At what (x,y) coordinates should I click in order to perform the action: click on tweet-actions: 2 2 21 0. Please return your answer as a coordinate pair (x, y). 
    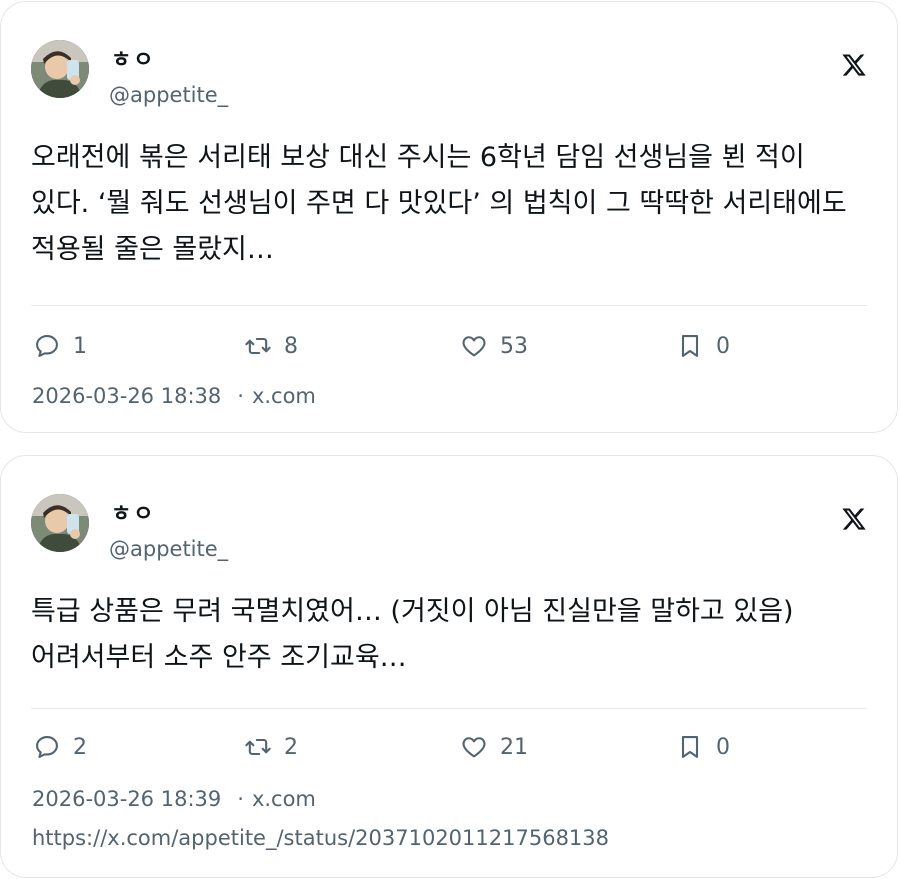
    Looking at the image, I should click on (449, 749).